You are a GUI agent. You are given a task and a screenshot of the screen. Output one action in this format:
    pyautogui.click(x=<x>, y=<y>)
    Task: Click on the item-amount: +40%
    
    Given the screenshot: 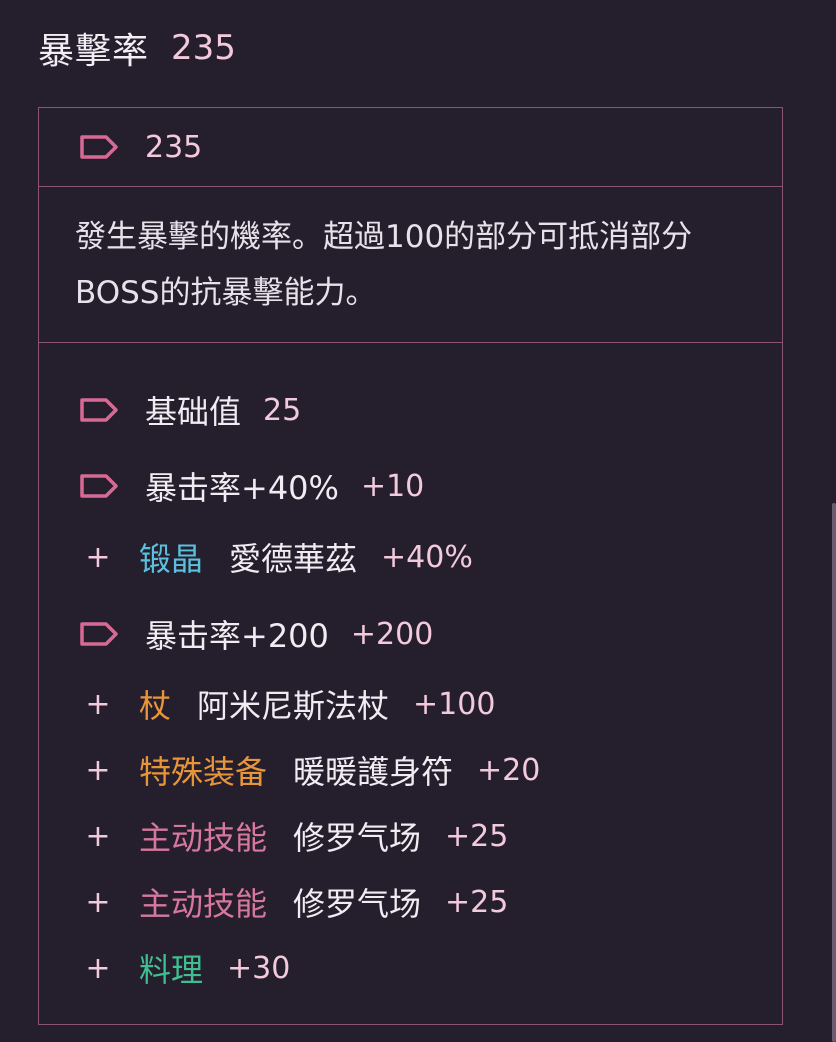 What is the action you would take?
    pyautogui.click(x=427, y=557)
    